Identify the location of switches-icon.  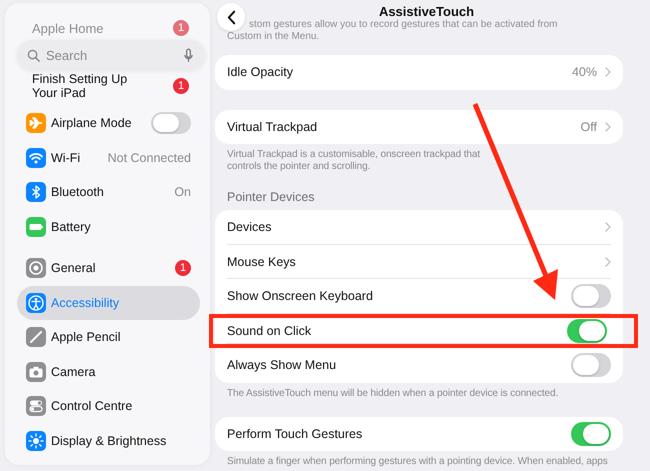
(36, 406).